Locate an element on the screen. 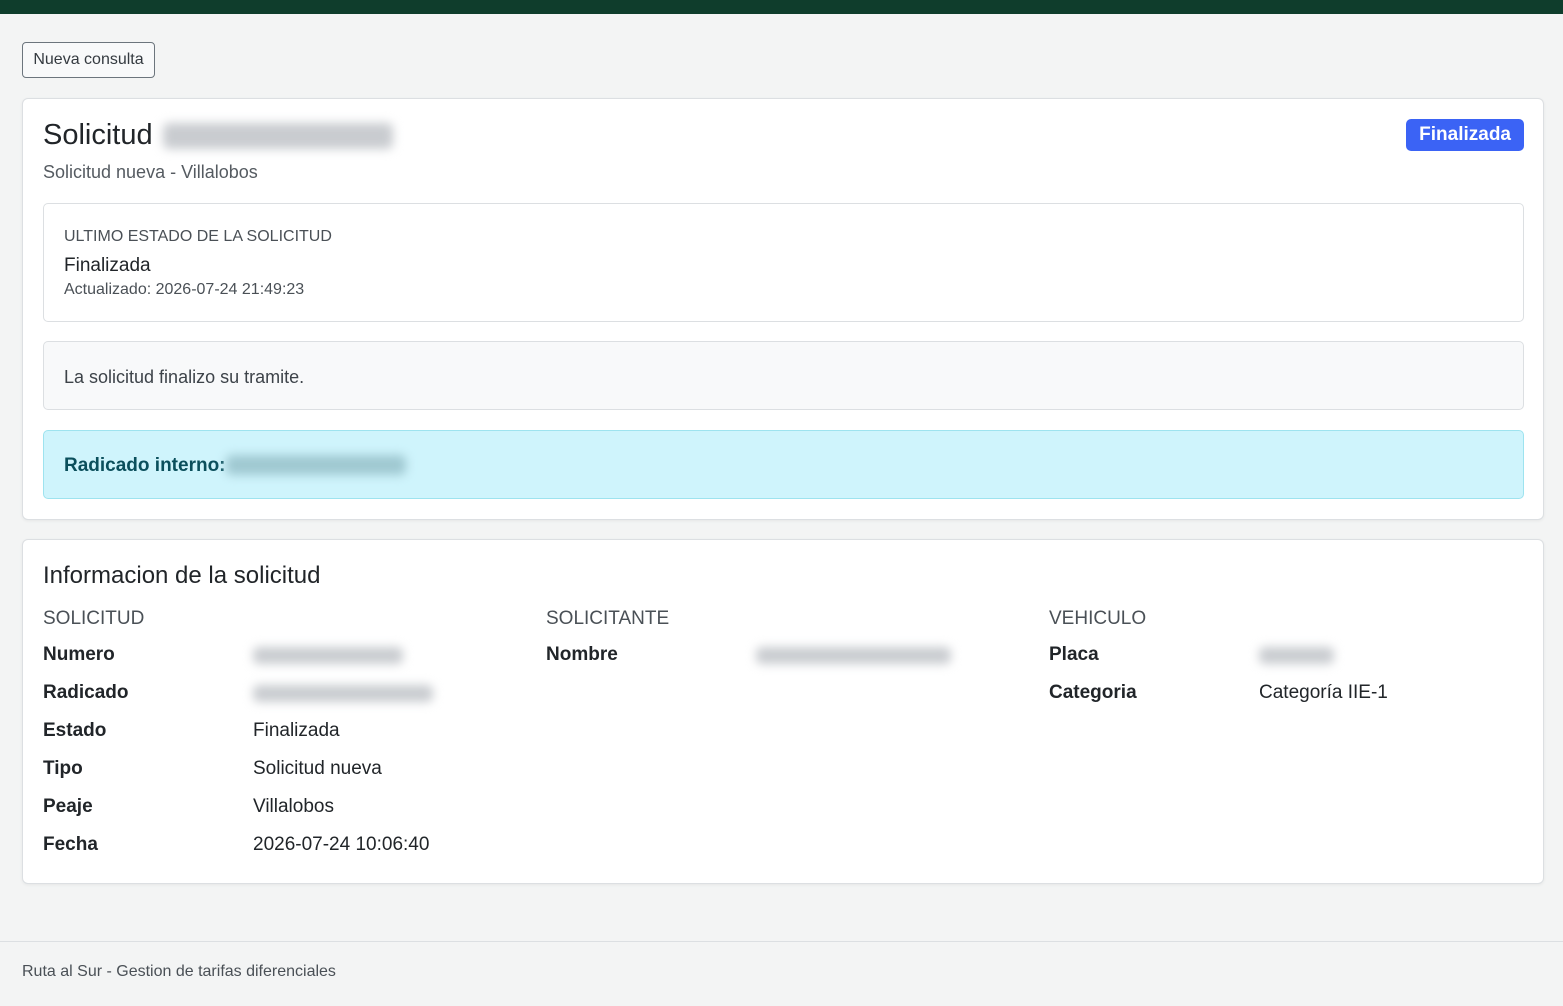  field-row: Fecha 2026-07-24 10:06:40 is located at coordinates (278, 853).